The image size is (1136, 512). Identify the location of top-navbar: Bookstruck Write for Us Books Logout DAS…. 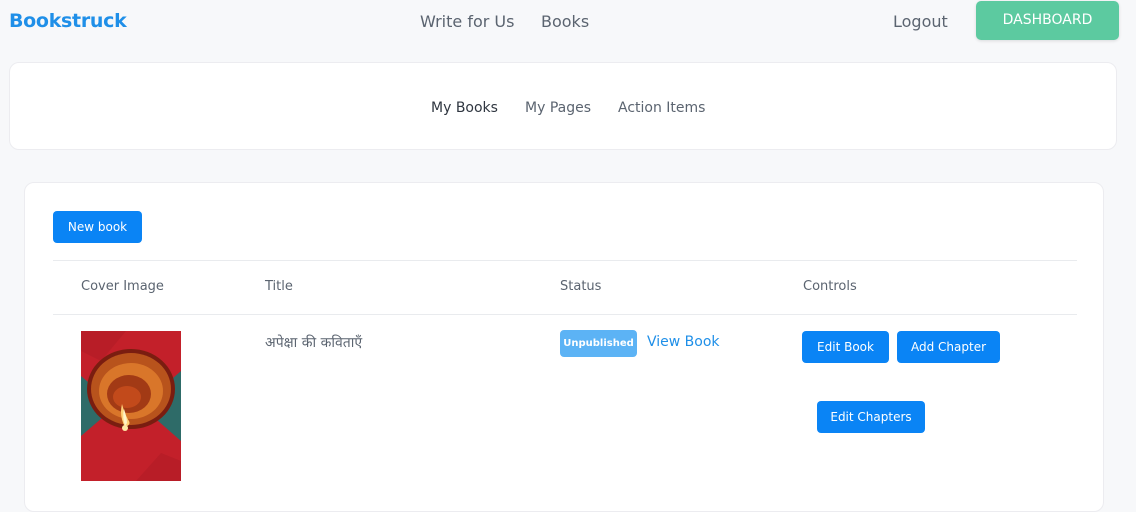
(568, 21).